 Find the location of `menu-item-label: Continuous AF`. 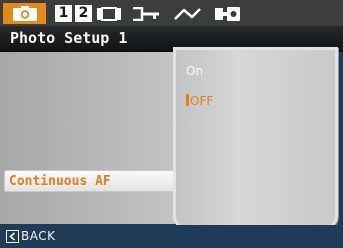

menu-item-label: Continuous AF is located at coordinates (60, 181).